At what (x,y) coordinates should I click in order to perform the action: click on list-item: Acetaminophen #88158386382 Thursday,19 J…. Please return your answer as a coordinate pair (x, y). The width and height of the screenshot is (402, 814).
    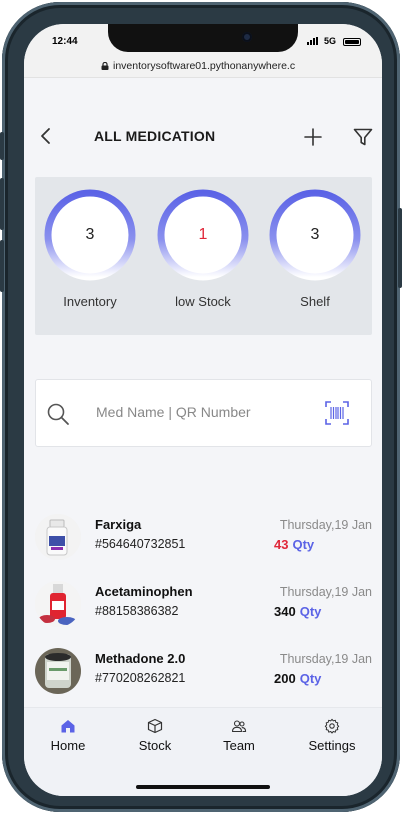
    Looking at the image, I should click on (203, 606).